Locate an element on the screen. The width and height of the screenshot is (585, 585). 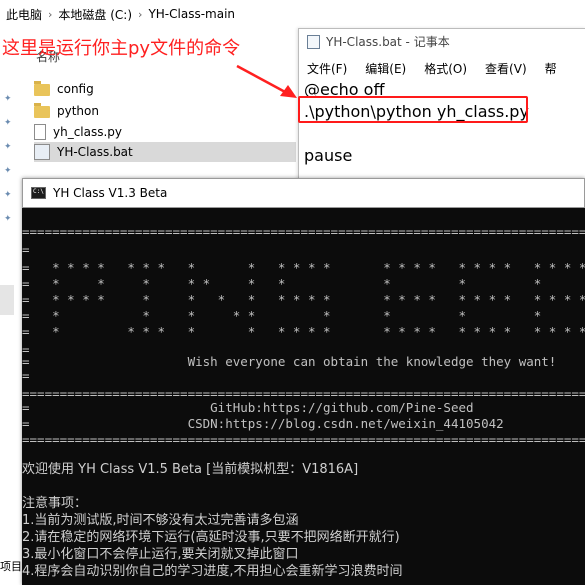
breadcrumb-item-local-disk: 本地磁盘 (C:) is located at coordinates (95, 14).